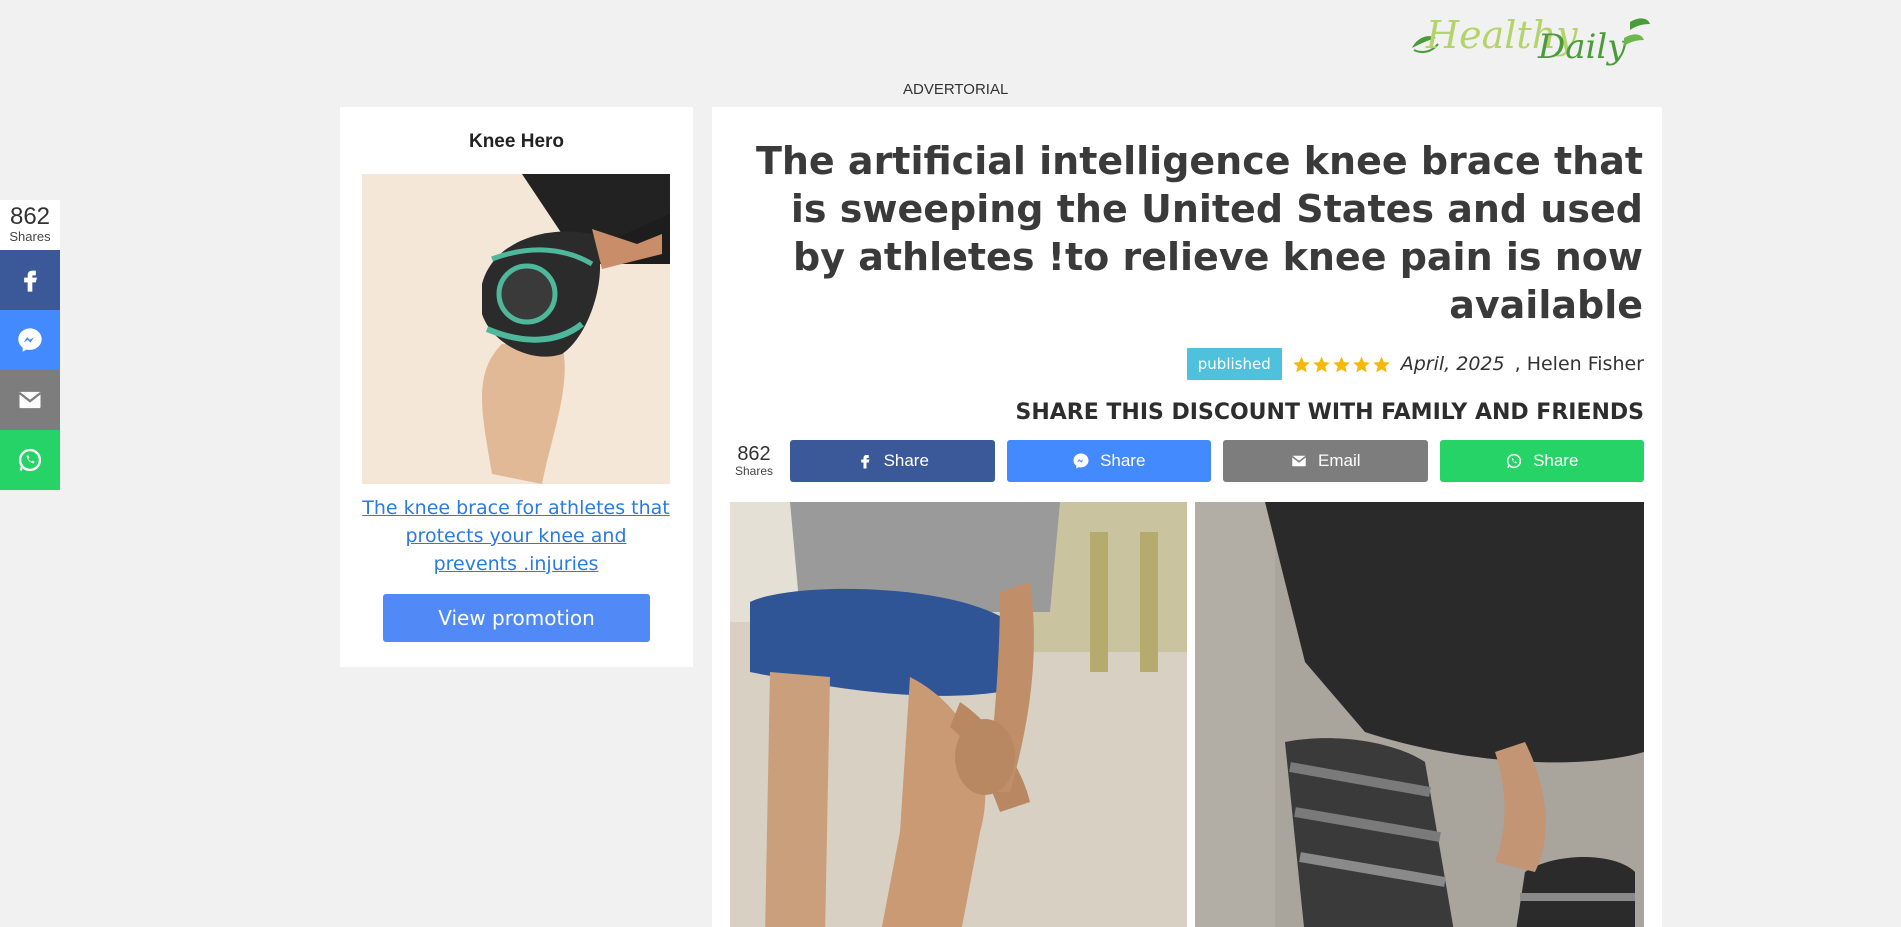 Image resolution: width=1901 pixels, height=927 pixels. I want to click on float-facebook-button, so click(30, 280).